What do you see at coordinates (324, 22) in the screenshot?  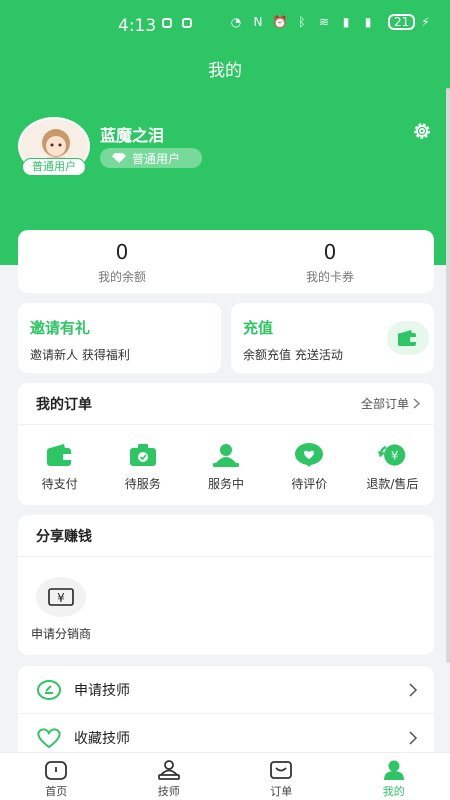 I see `wifi-icon: ≋` at bounding box center [324, 22].